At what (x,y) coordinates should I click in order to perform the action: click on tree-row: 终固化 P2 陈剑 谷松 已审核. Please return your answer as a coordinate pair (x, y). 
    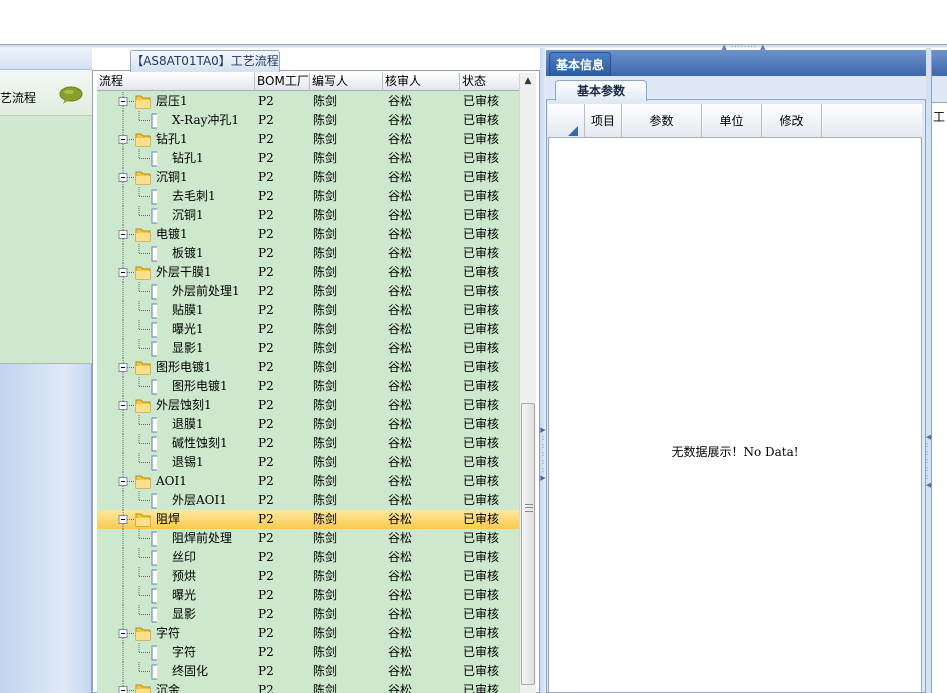
    Looking at the image, I should click on (308, 671).